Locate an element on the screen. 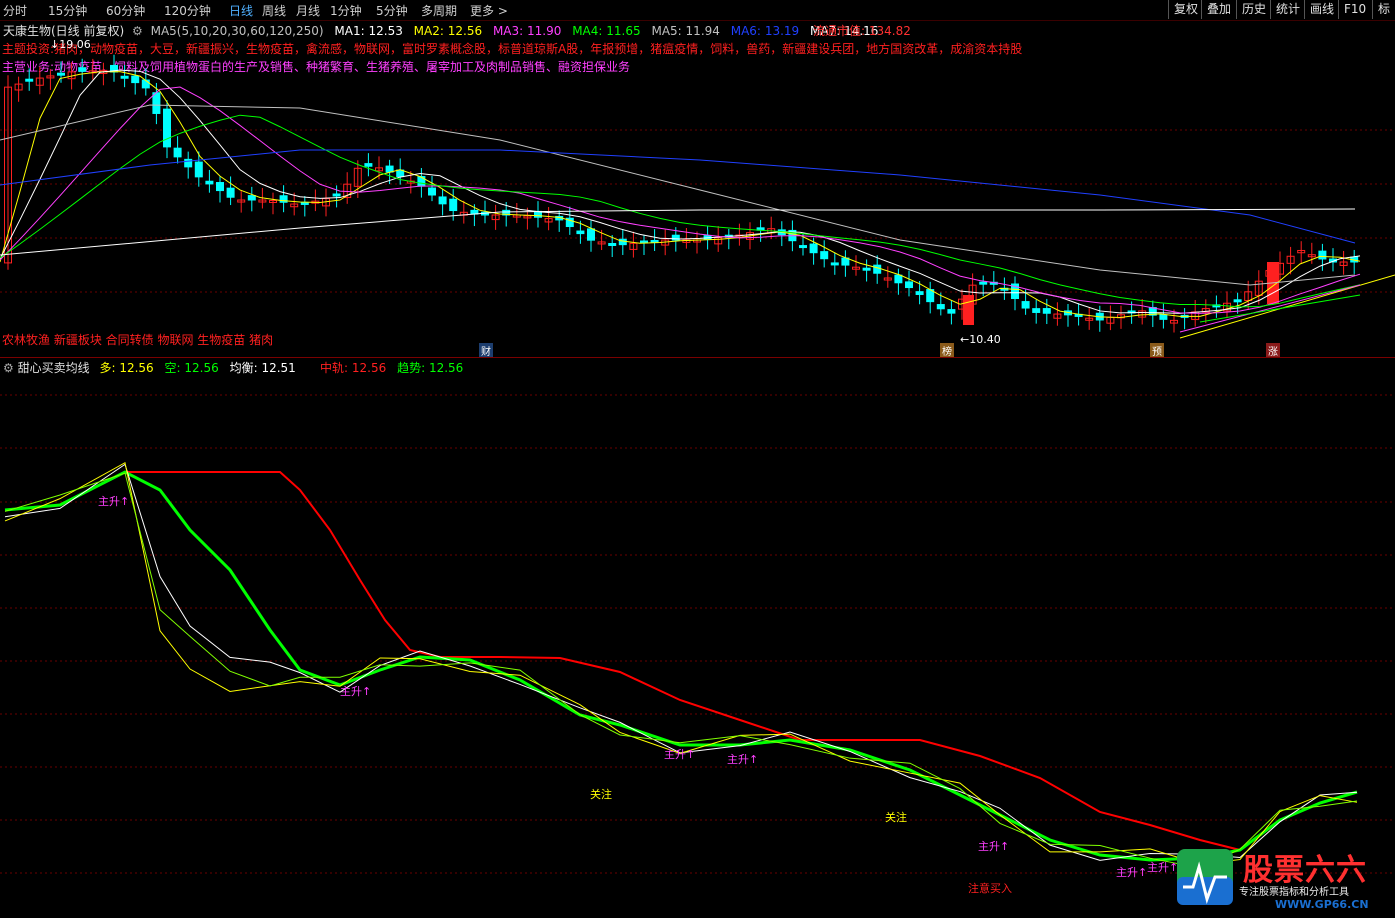 This screenshot has height=918, width=1395. low-price-label: ←10.40 is located at coordinates (980, 339).